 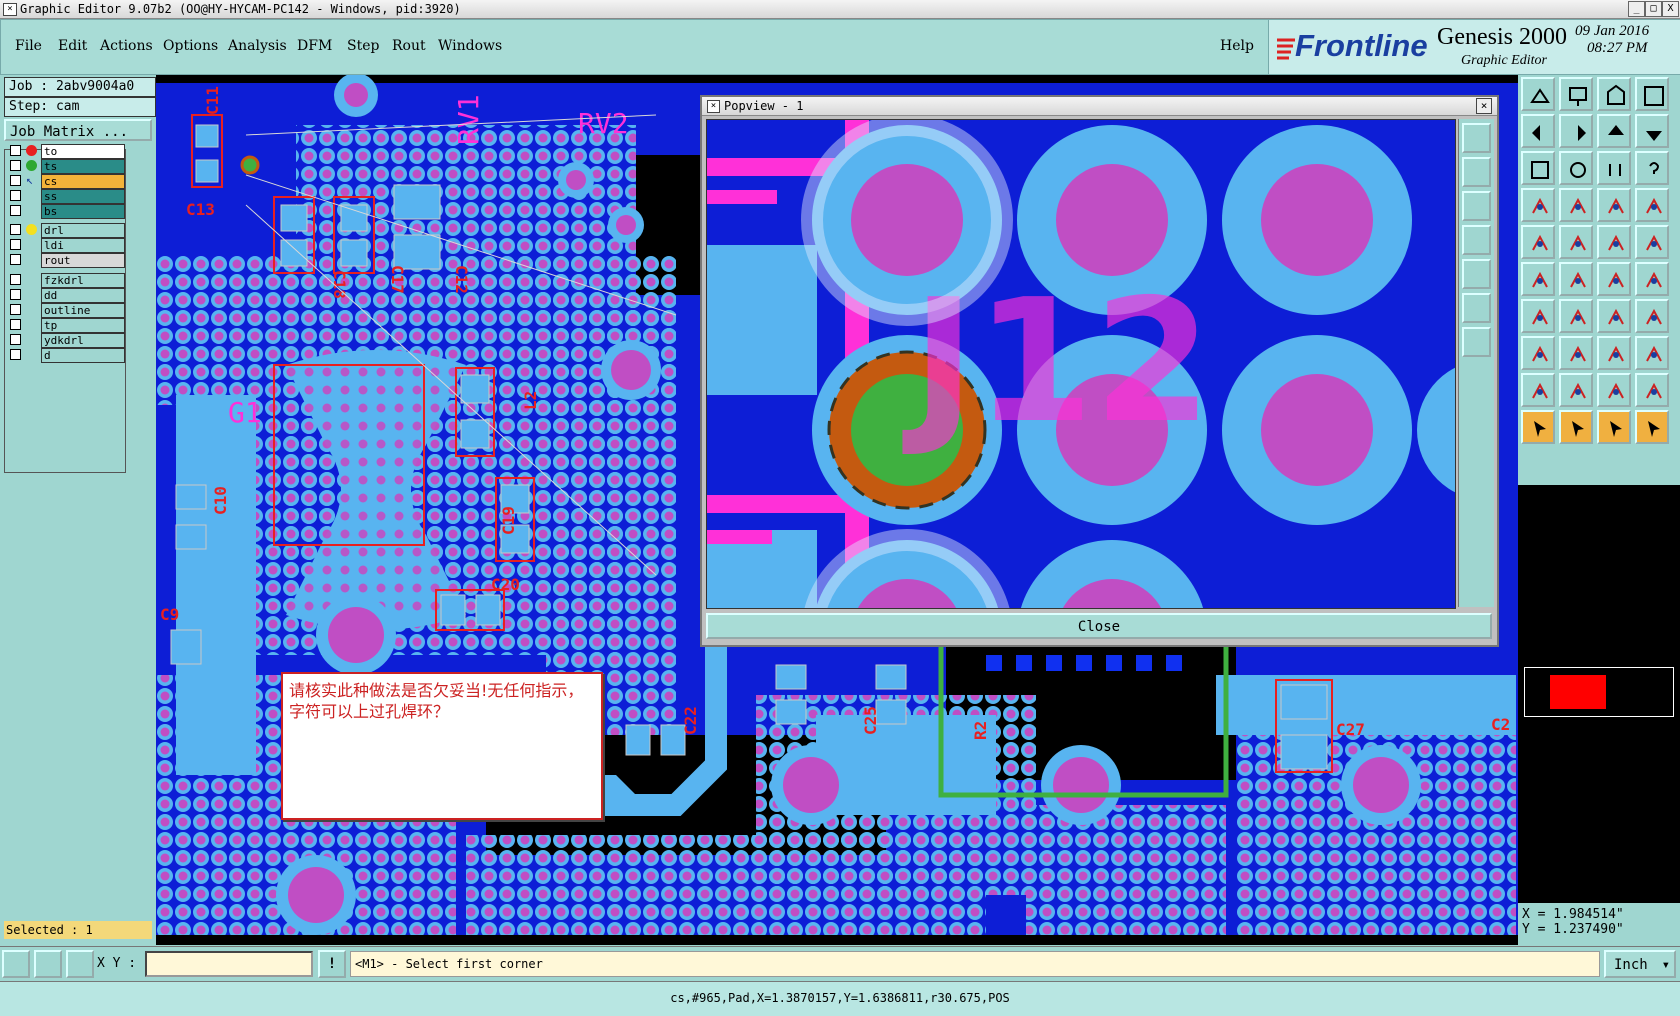 I want to click on layer-name: ldi, so click(x=83, y=245).